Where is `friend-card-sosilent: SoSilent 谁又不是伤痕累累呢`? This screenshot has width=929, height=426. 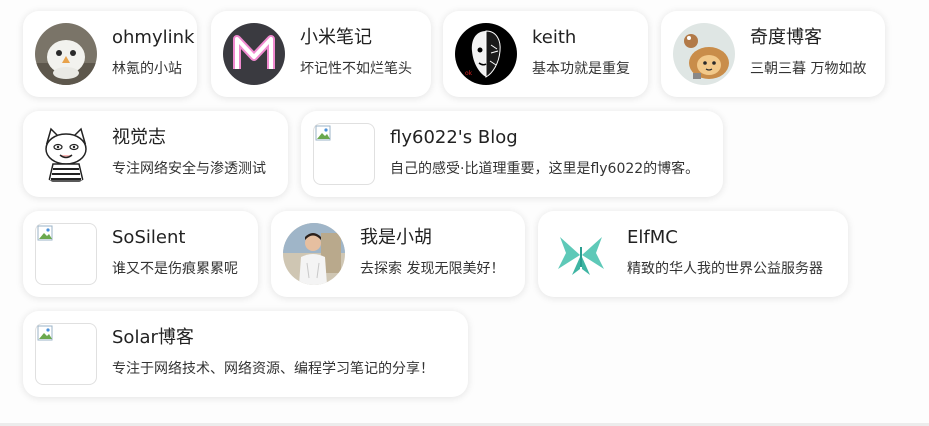 friend-card-sosilent: SoSilent 谁又不是伤痕累累呢 is located at coordinates (140, 254).